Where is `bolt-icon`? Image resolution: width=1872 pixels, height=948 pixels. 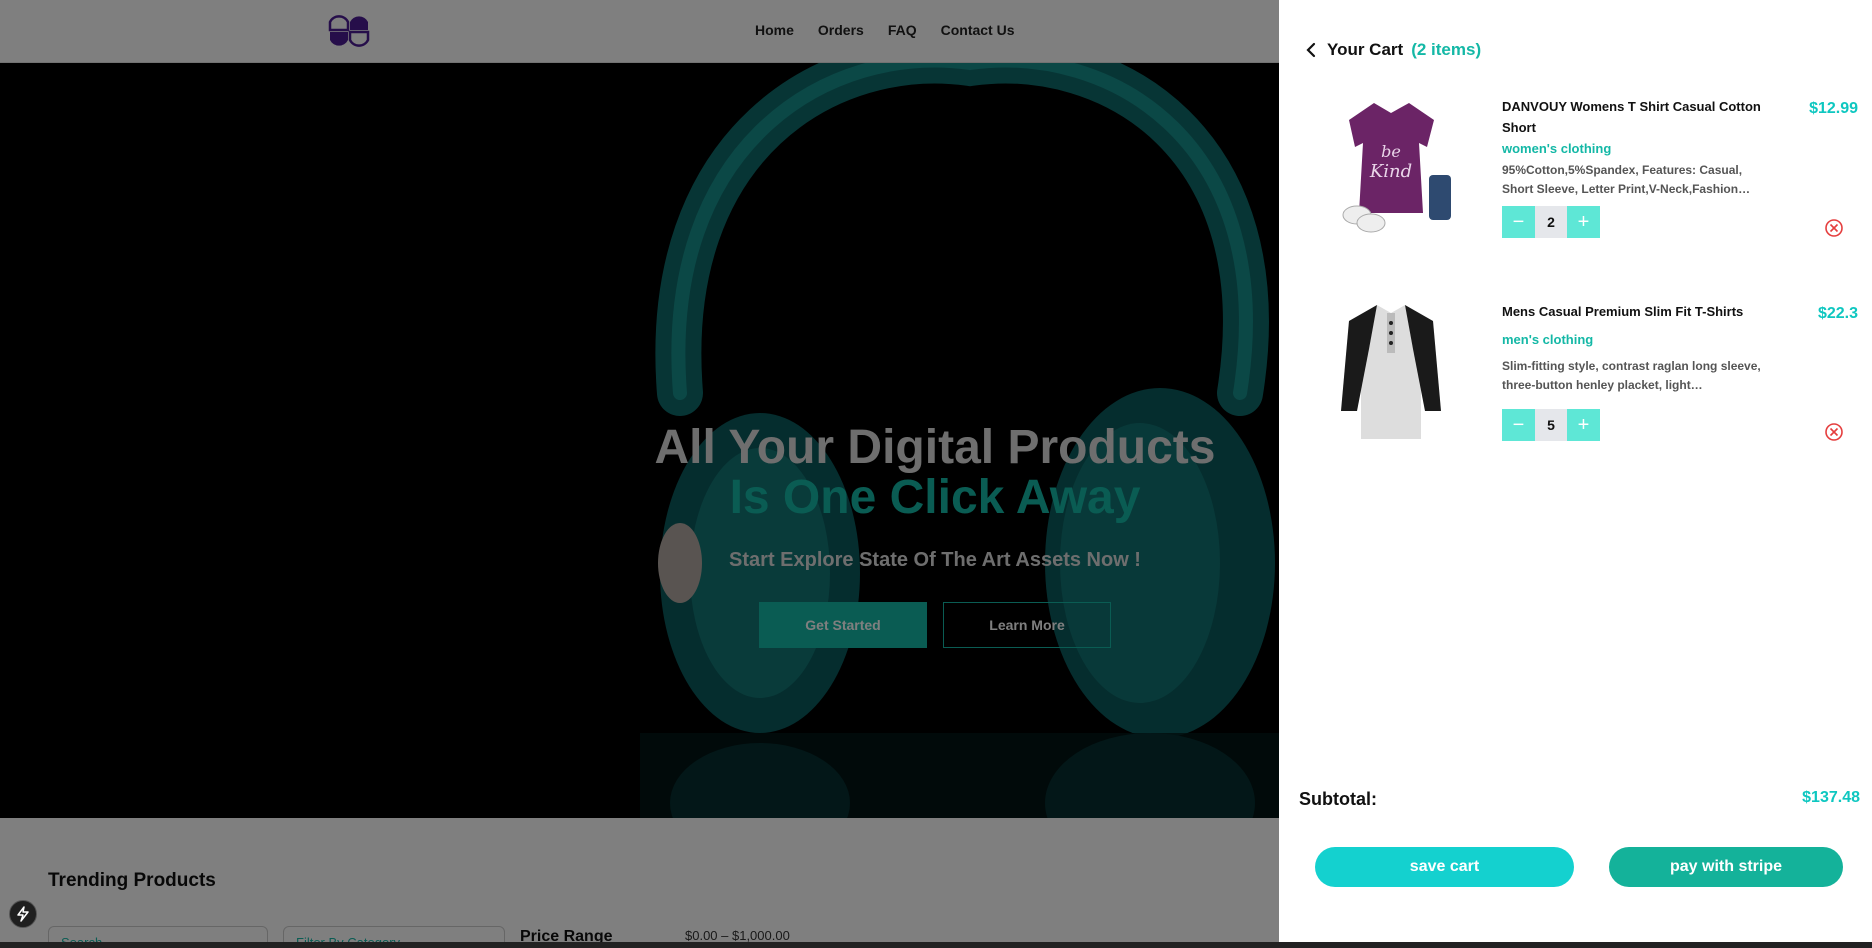
bolt-icon is located at coordinates (23, 914).